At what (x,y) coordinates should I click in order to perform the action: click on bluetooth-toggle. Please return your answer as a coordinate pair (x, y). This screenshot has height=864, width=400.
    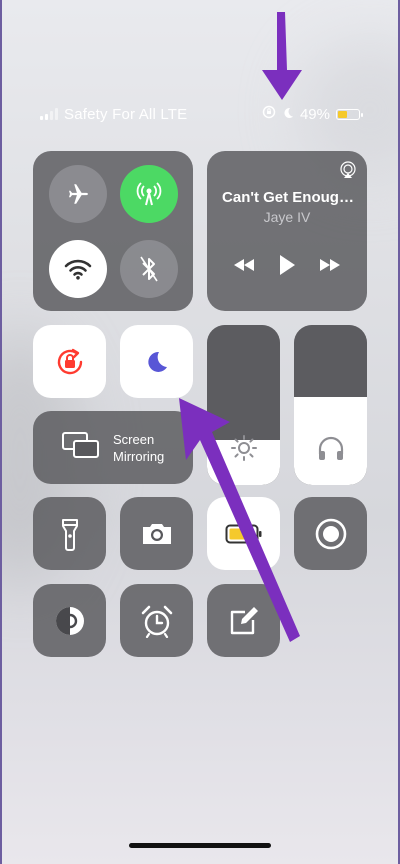
    Looking at the image, I should click on (149, 269).